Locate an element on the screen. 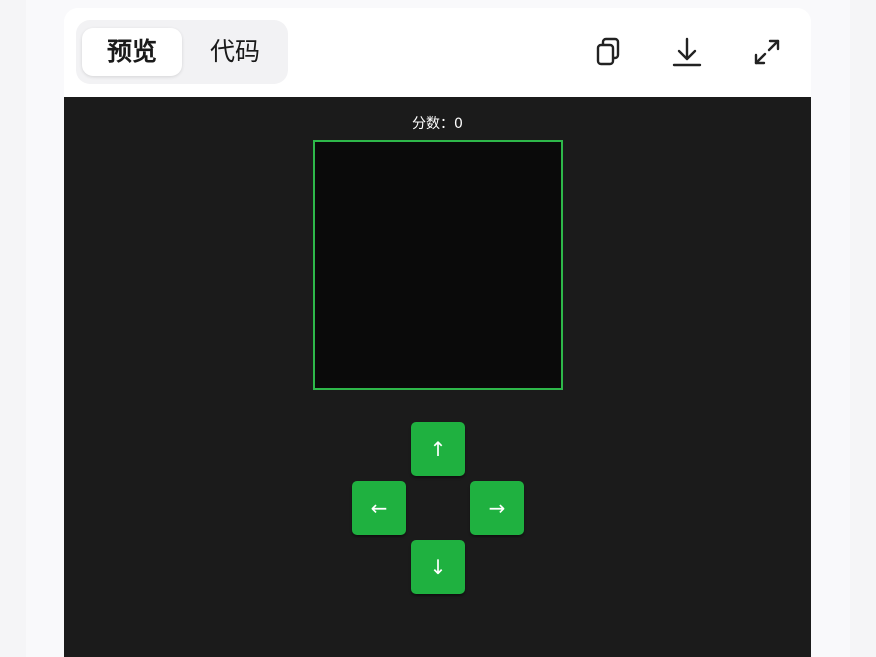 Image resolution: width=876 pixels, height=657 pixels. tab-code: 代码 is located at coordinates (235, 52).